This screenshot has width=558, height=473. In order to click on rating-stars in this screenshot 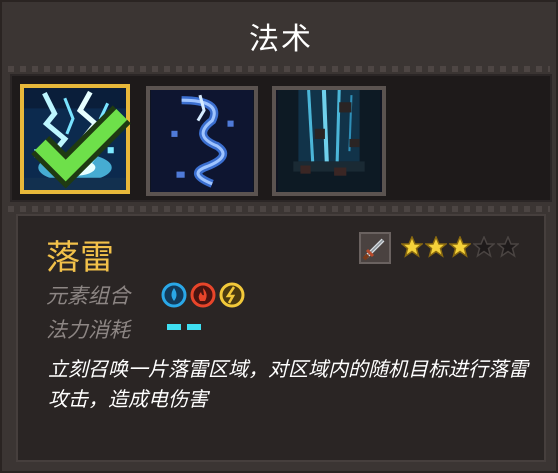, I will do `click(460, 247)`.